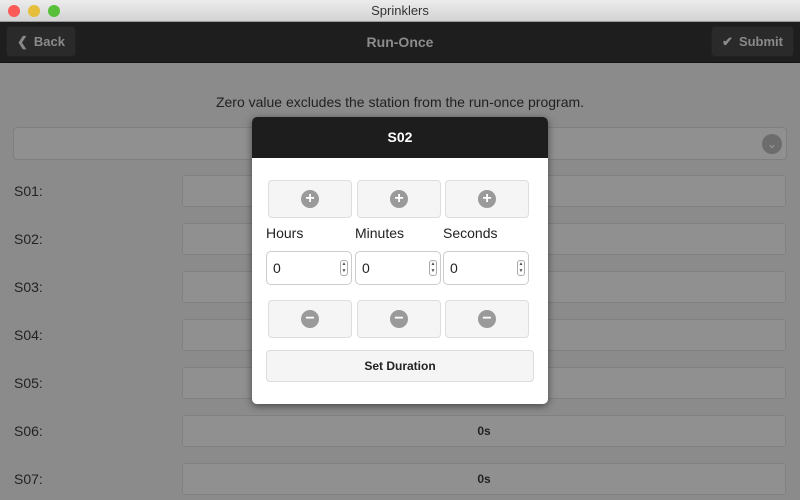 Image resolution: width=800 pixels, height=500 pixels. I want to click on station-row: S07: 0s, so click(400, 479).